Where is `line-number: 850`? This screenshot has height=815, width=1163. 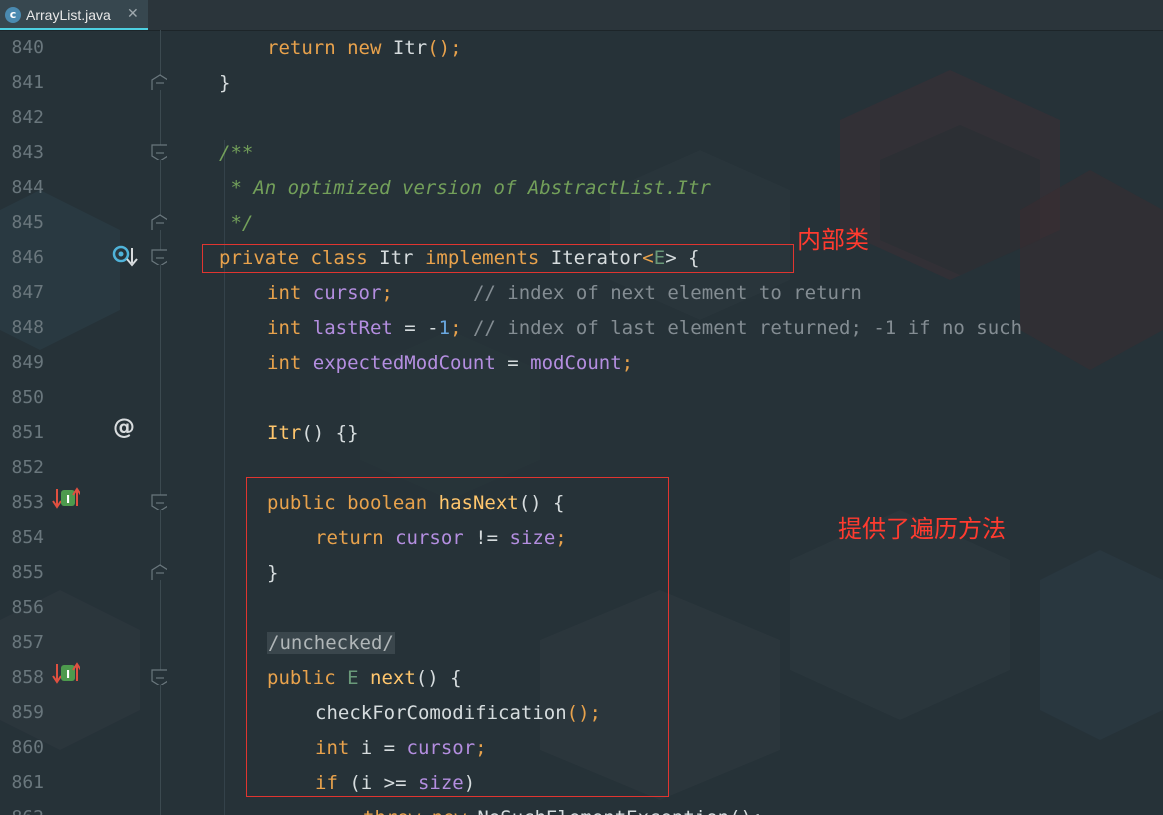
line-number: 850 is located at coordinates (22, 398).